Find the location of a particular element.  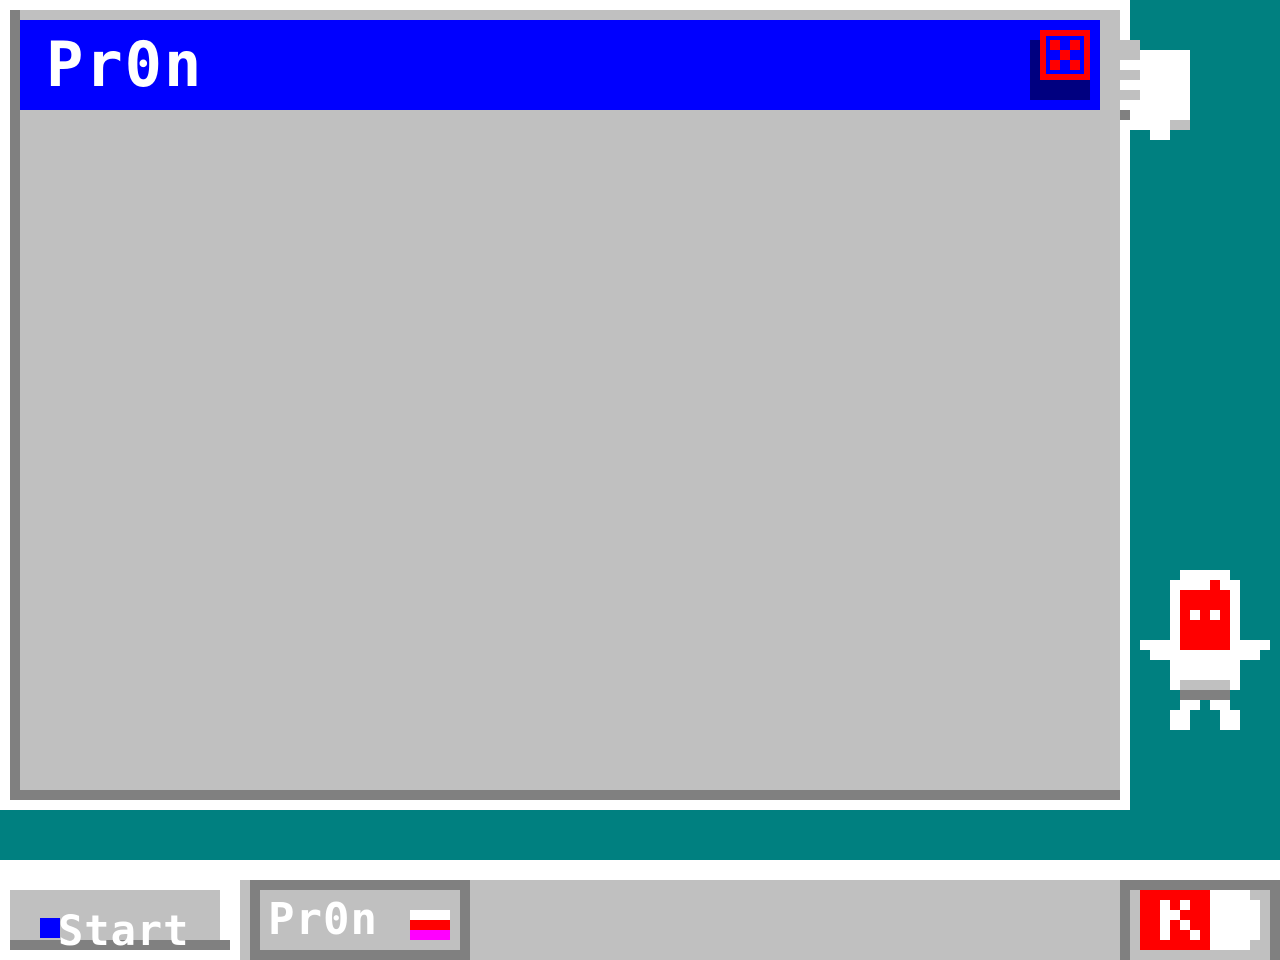

tray-icon is located at coordinates (1200, 920).